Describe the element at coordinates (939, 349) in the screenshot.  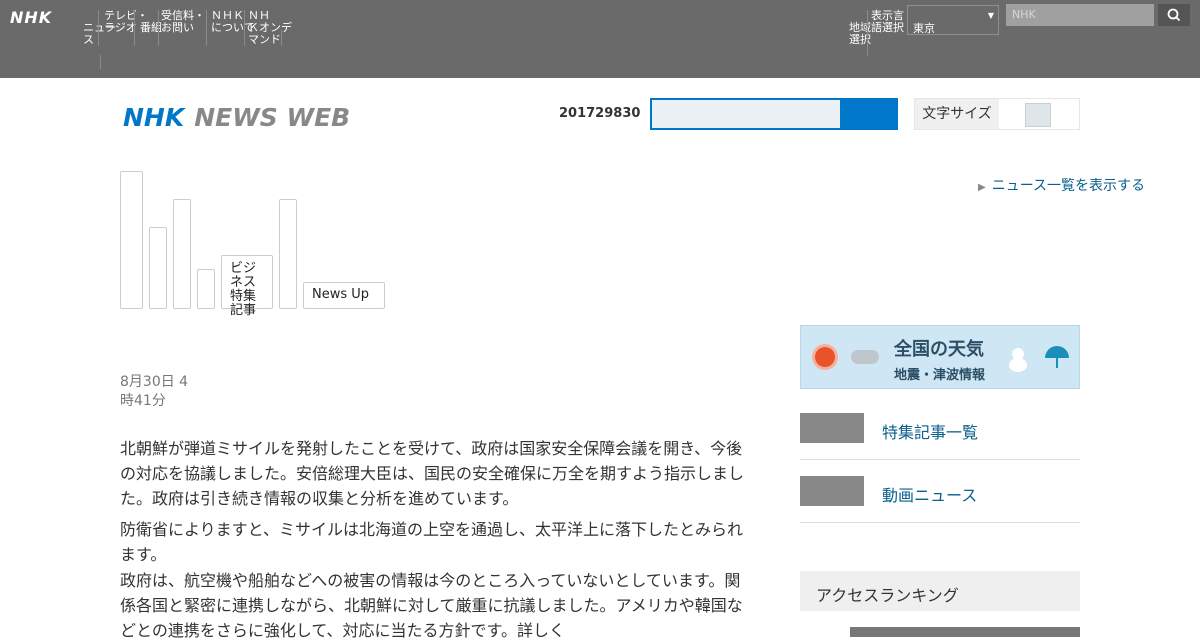
I see `weather-title: 全国の天気` at that location.